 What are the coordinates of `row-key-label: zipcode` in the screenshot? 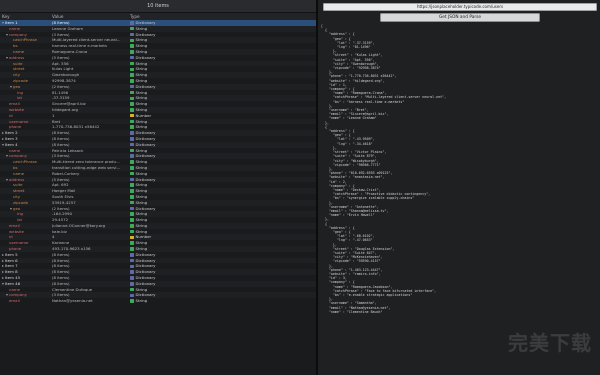 It's located at (20, 202).